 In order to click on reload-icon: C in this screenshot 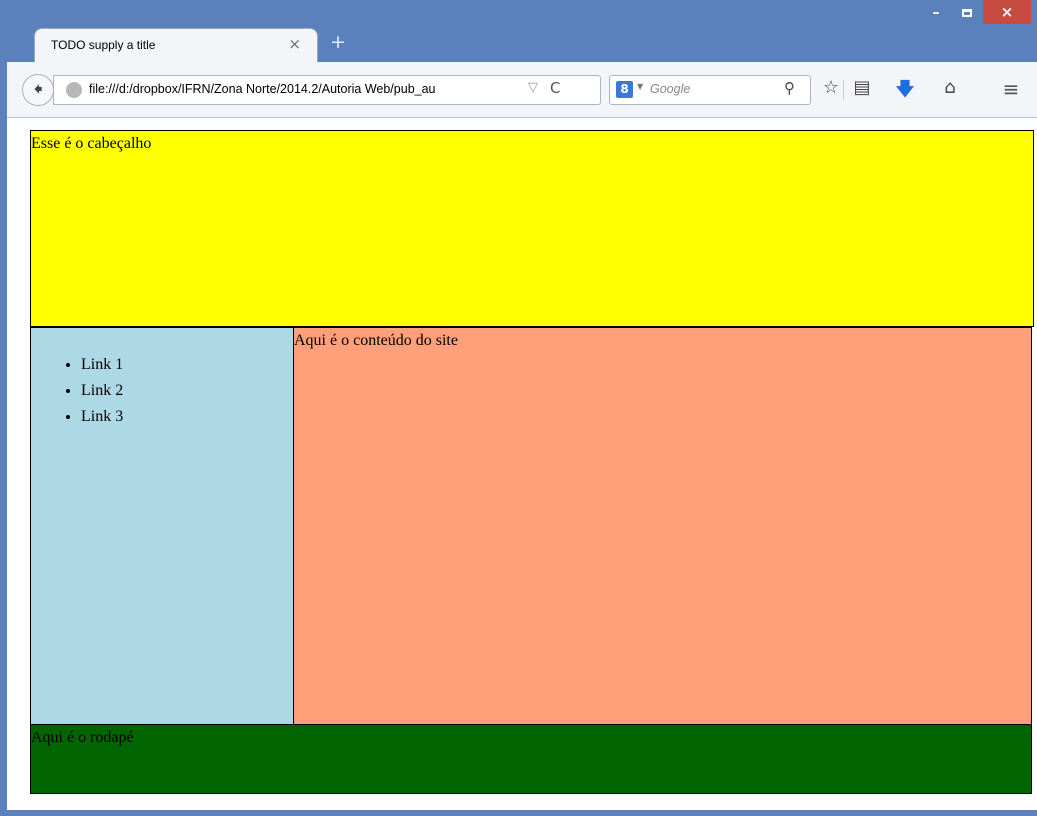, I will do `click(555, 88)`.